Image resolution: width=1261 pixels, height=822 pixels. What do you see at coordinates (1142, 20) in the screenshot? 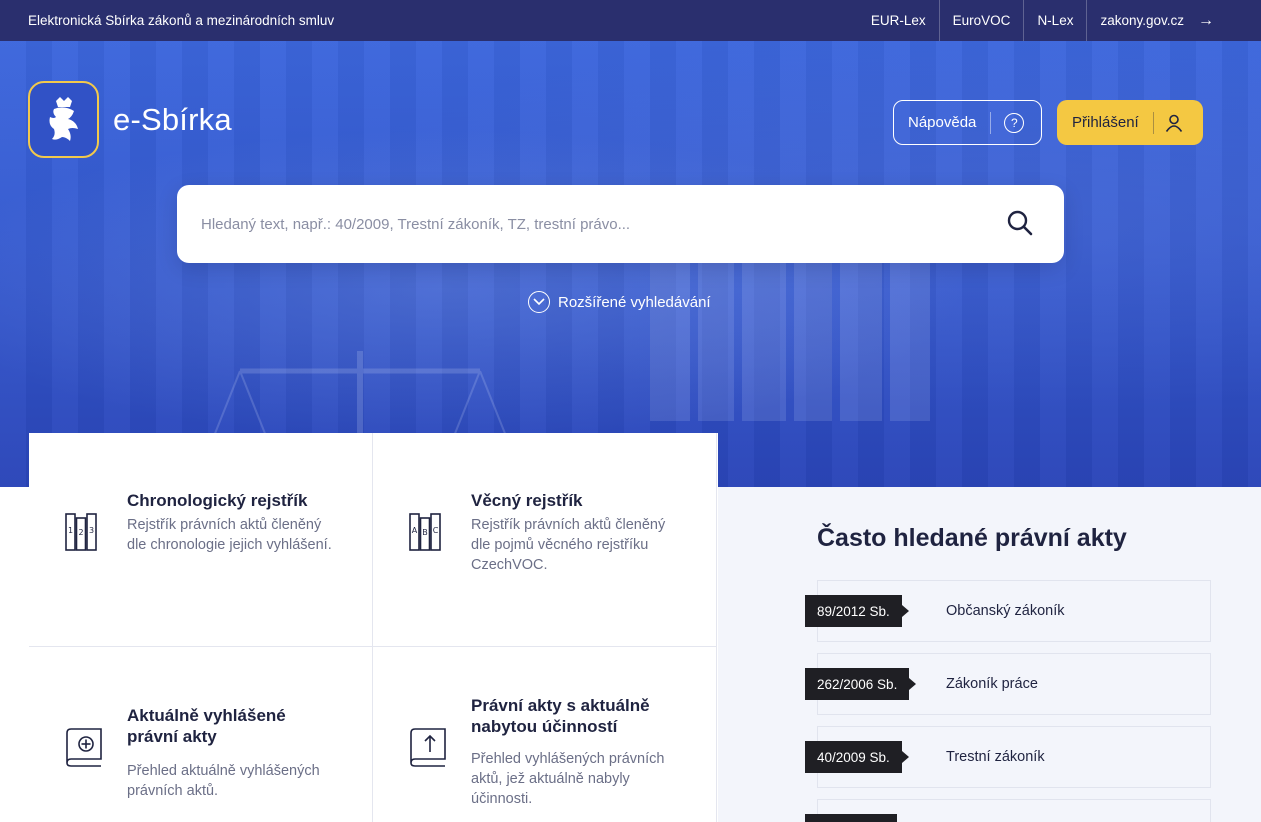
I see `link-label: zakony.gov.cz` at bounding box center [1142, 20].